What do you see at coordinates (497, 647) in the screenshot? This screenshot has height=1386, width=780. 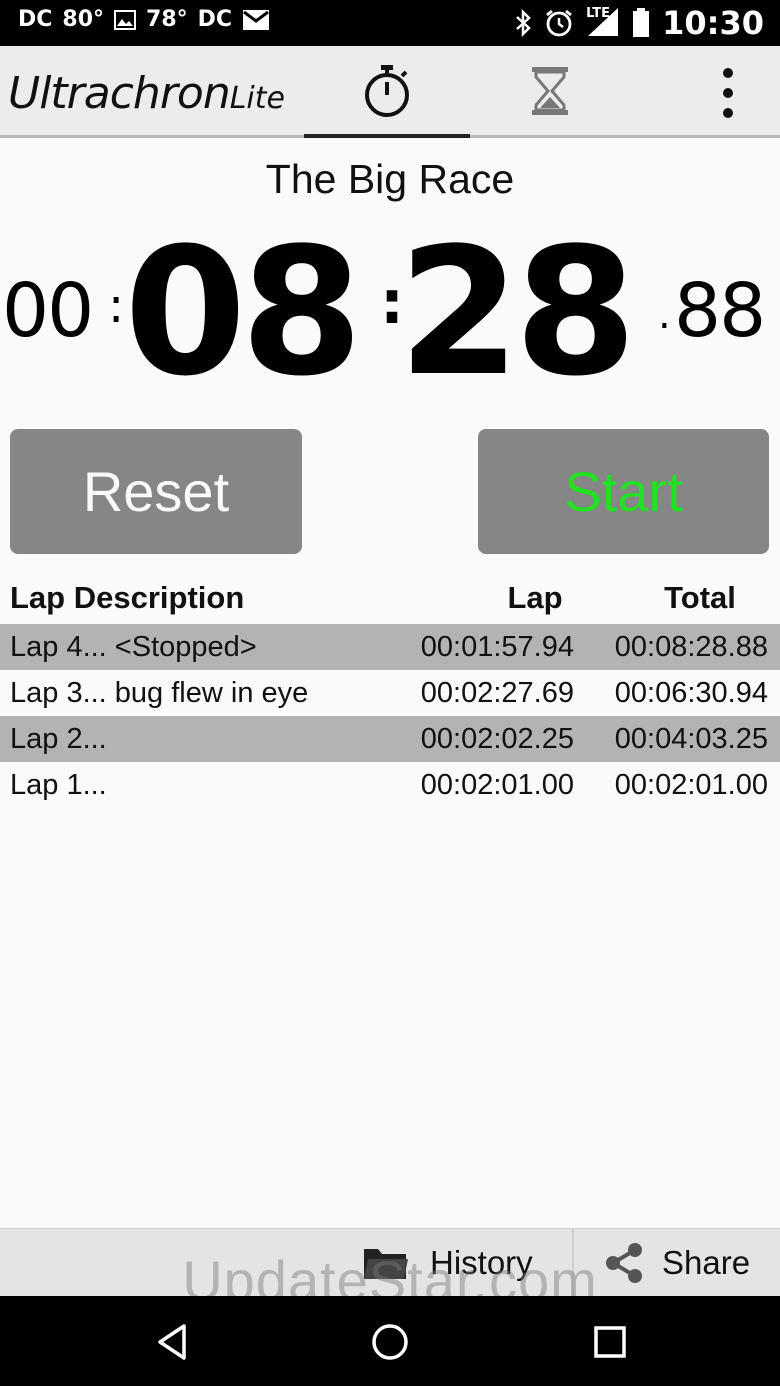 I see `lap-time: 00:01:57.94` at bounding box center [497, 647].